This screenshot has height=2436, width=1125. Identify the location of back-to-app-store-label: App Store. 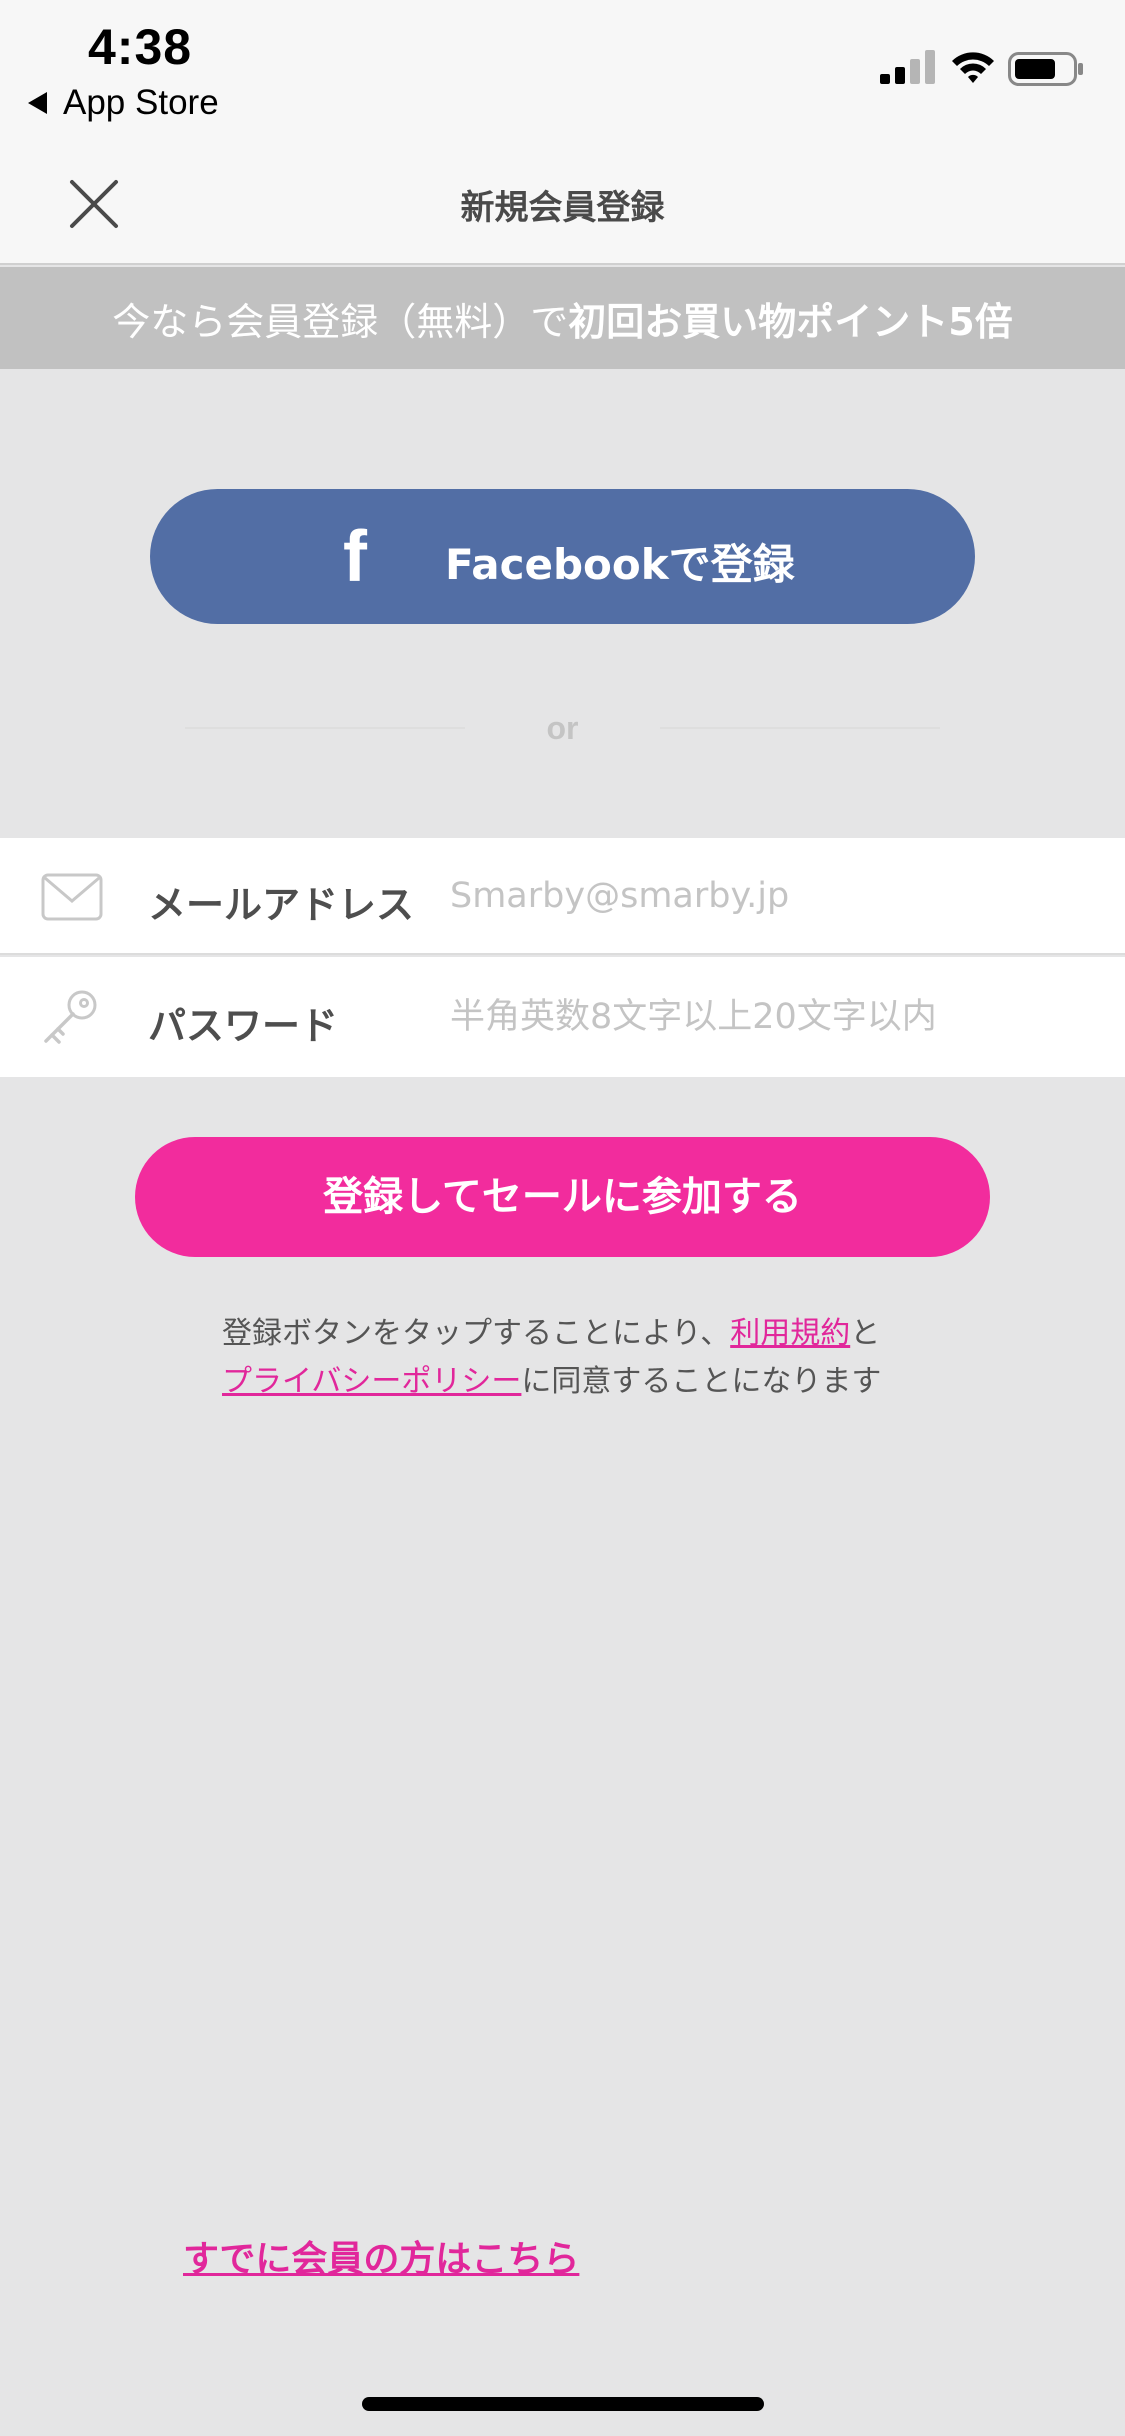
(141, 102).